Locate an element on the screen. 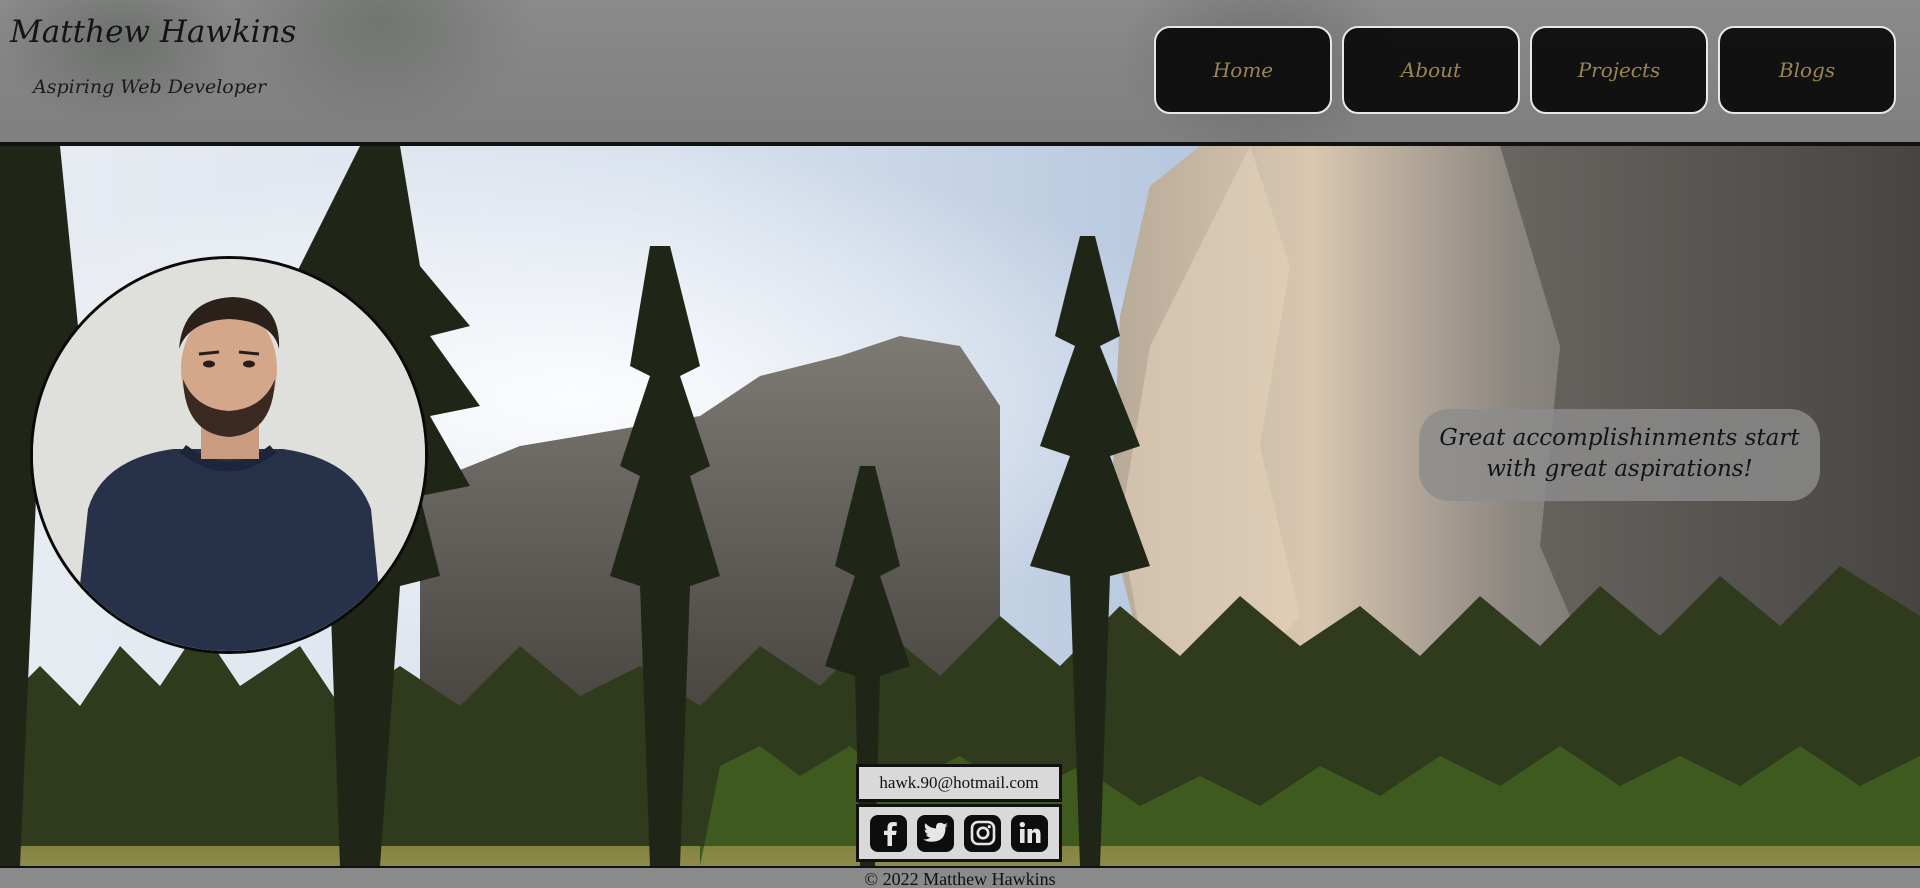 The image size is (1920, 888). facebook-icon is located at coordinates (888, 833).